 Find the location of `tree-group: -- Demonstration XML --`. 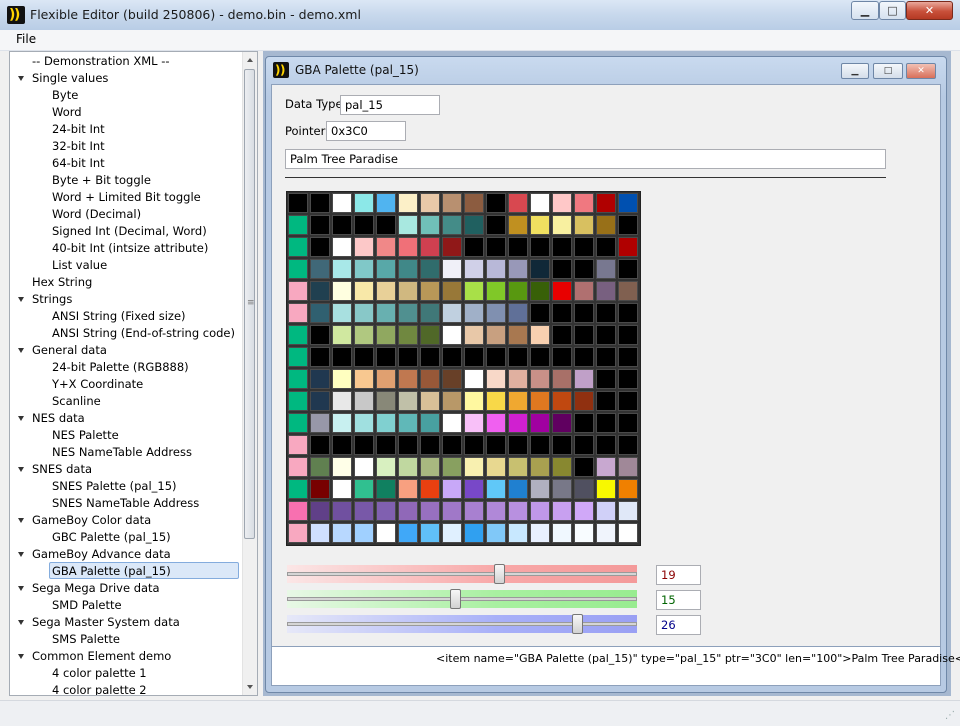

tree-group: -- Demonstration XML -- is located at coordinates (101, 61).